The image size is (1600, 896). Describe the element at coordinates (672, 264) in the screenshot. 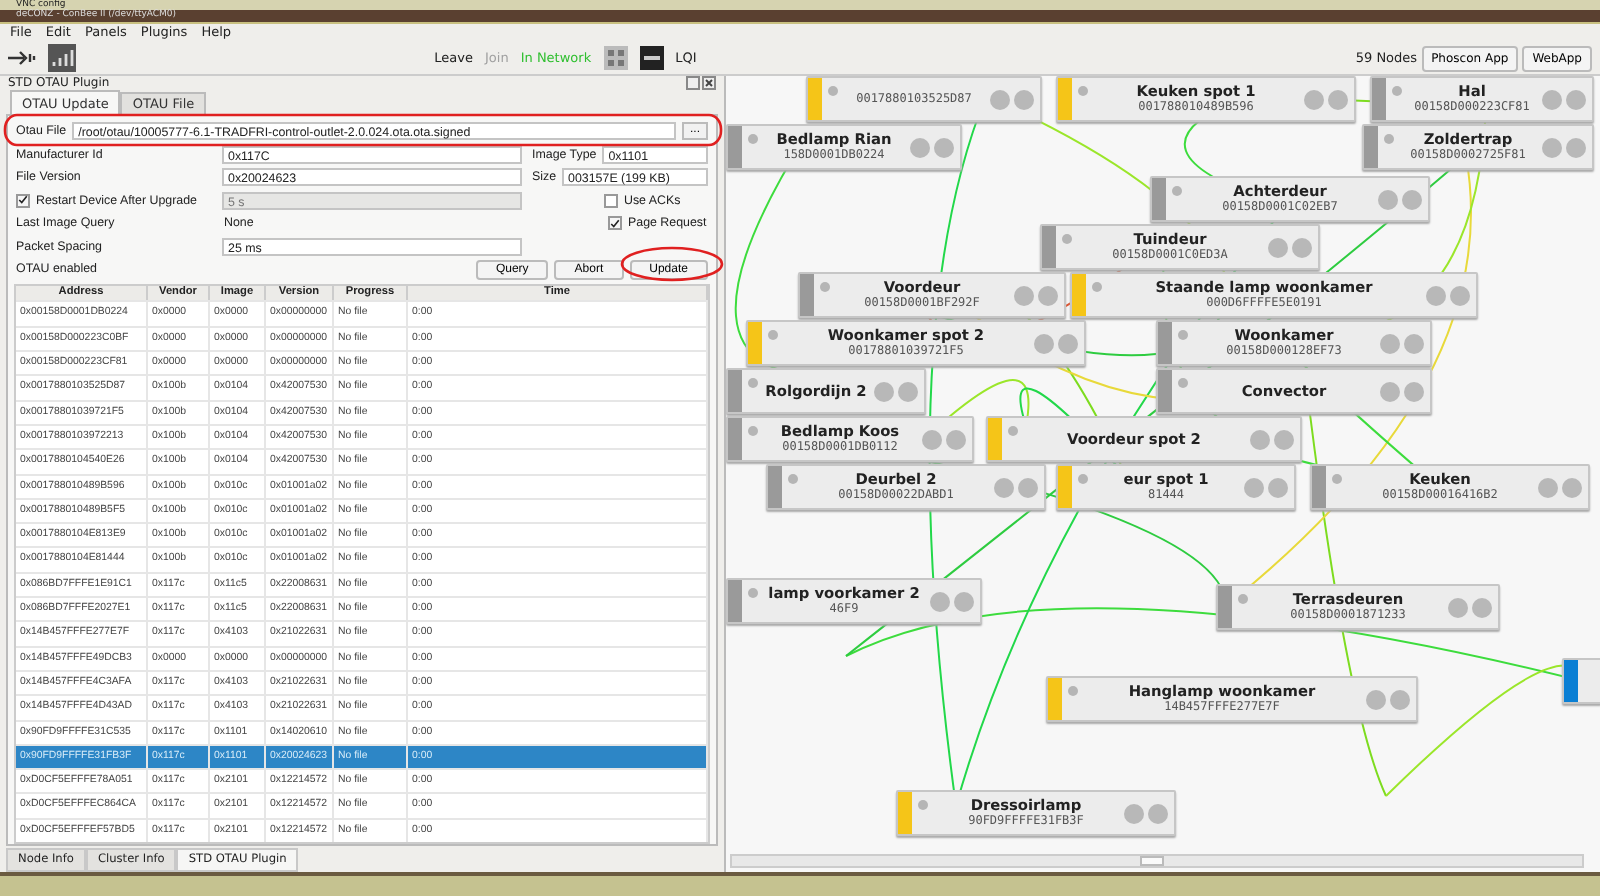

I see `annotation-mark` at that location.